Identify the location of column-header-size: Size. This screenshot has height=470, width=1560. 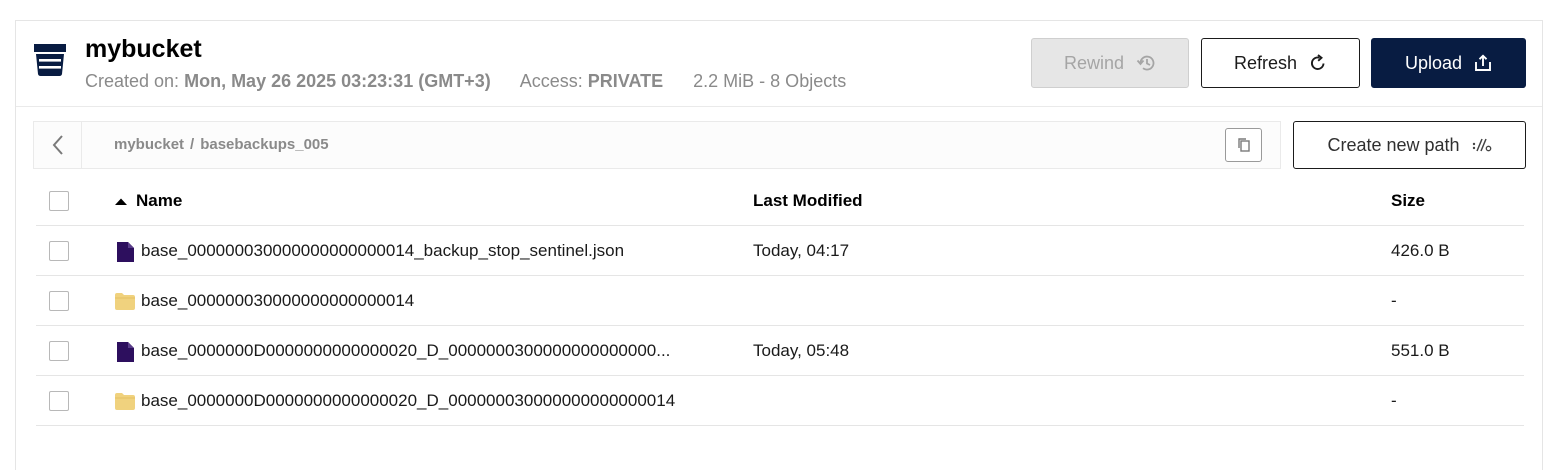
(1408, 201).